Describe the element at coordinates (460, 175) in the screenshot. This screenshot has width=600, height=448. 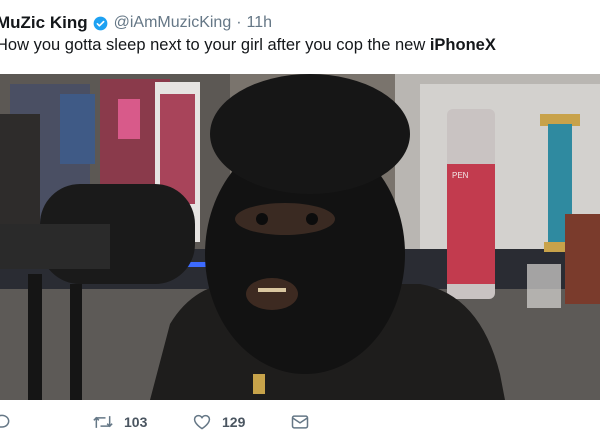
I see `bottle-label: PEN` at that location.